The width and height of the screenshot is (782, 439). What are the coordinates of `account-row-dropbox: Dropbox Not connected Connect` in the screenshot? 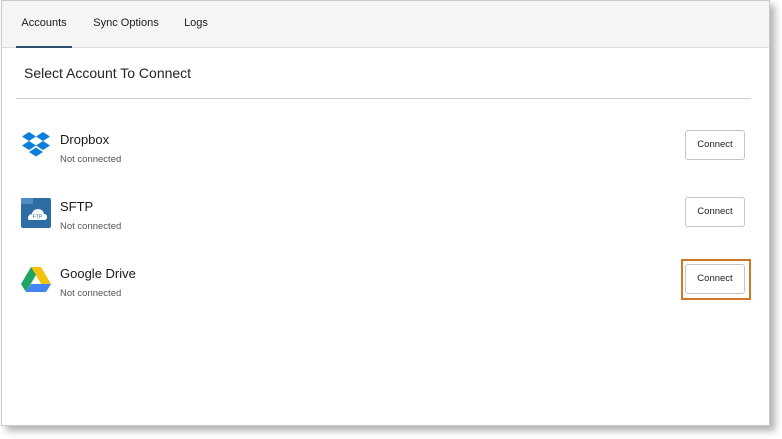 It's located at (383, 149).